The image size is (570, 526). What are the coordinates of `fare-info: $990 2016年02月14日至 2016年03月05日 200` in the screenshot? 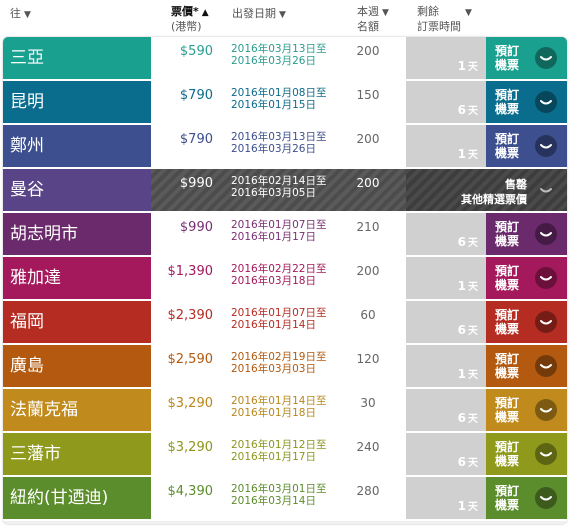 It's located at (278, 190).